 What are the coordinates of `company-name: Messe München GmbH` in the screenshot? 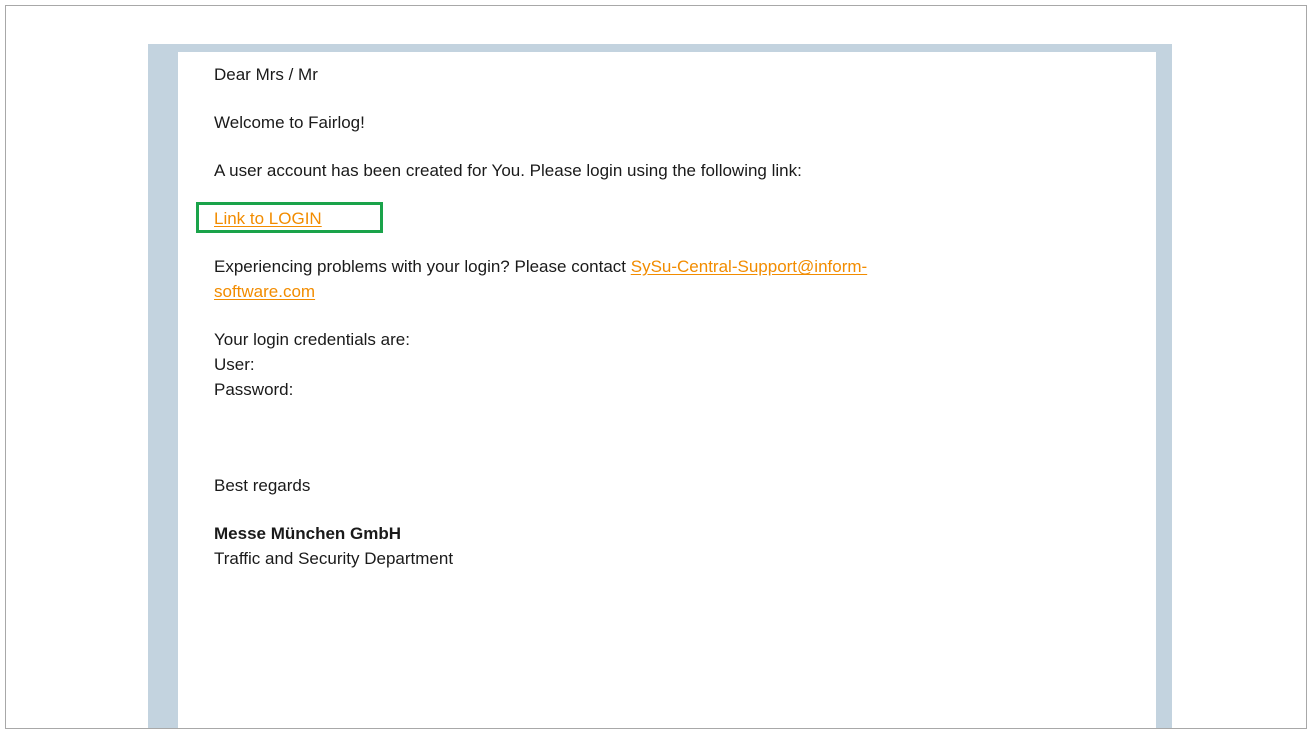 It's located at (308, 533).